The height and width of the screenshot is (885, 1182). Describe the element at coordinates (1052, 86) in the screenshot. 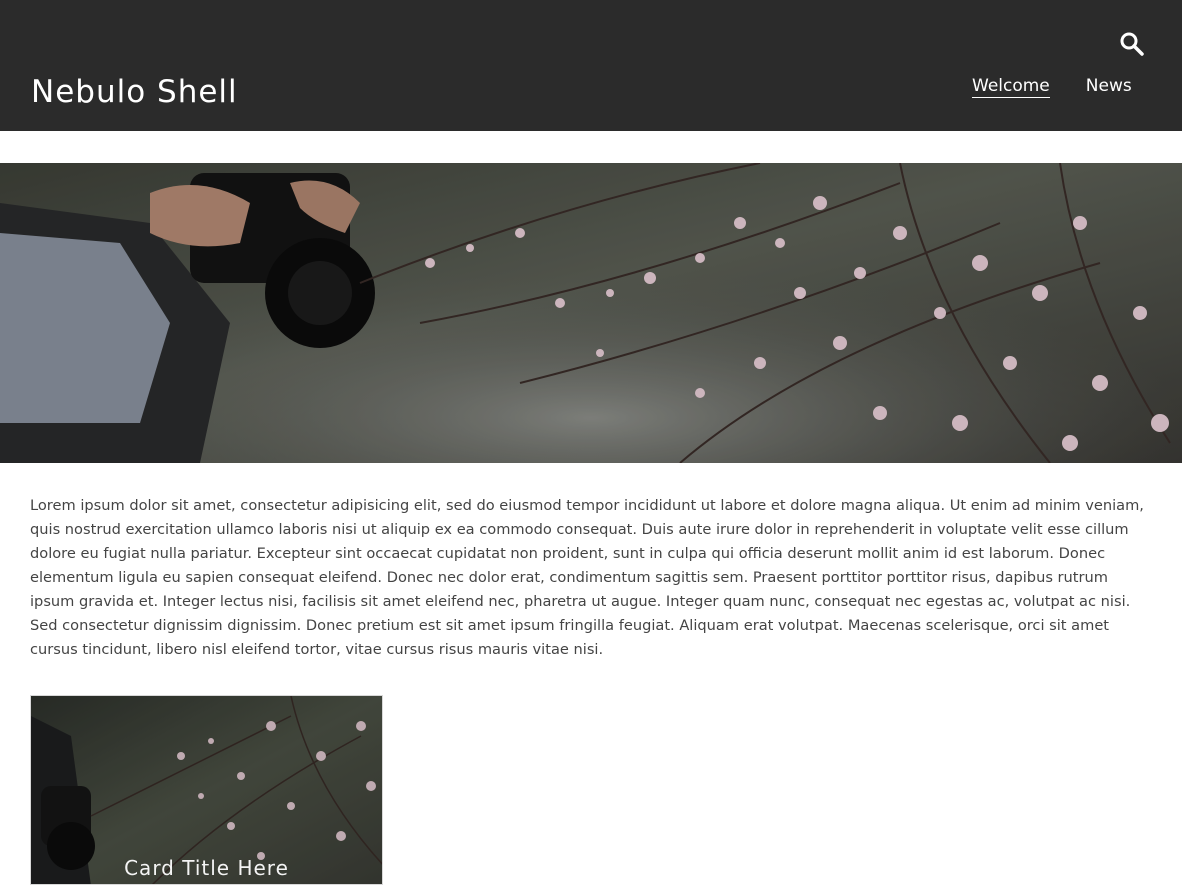

I see `main-nav: Welcome News` at that location.